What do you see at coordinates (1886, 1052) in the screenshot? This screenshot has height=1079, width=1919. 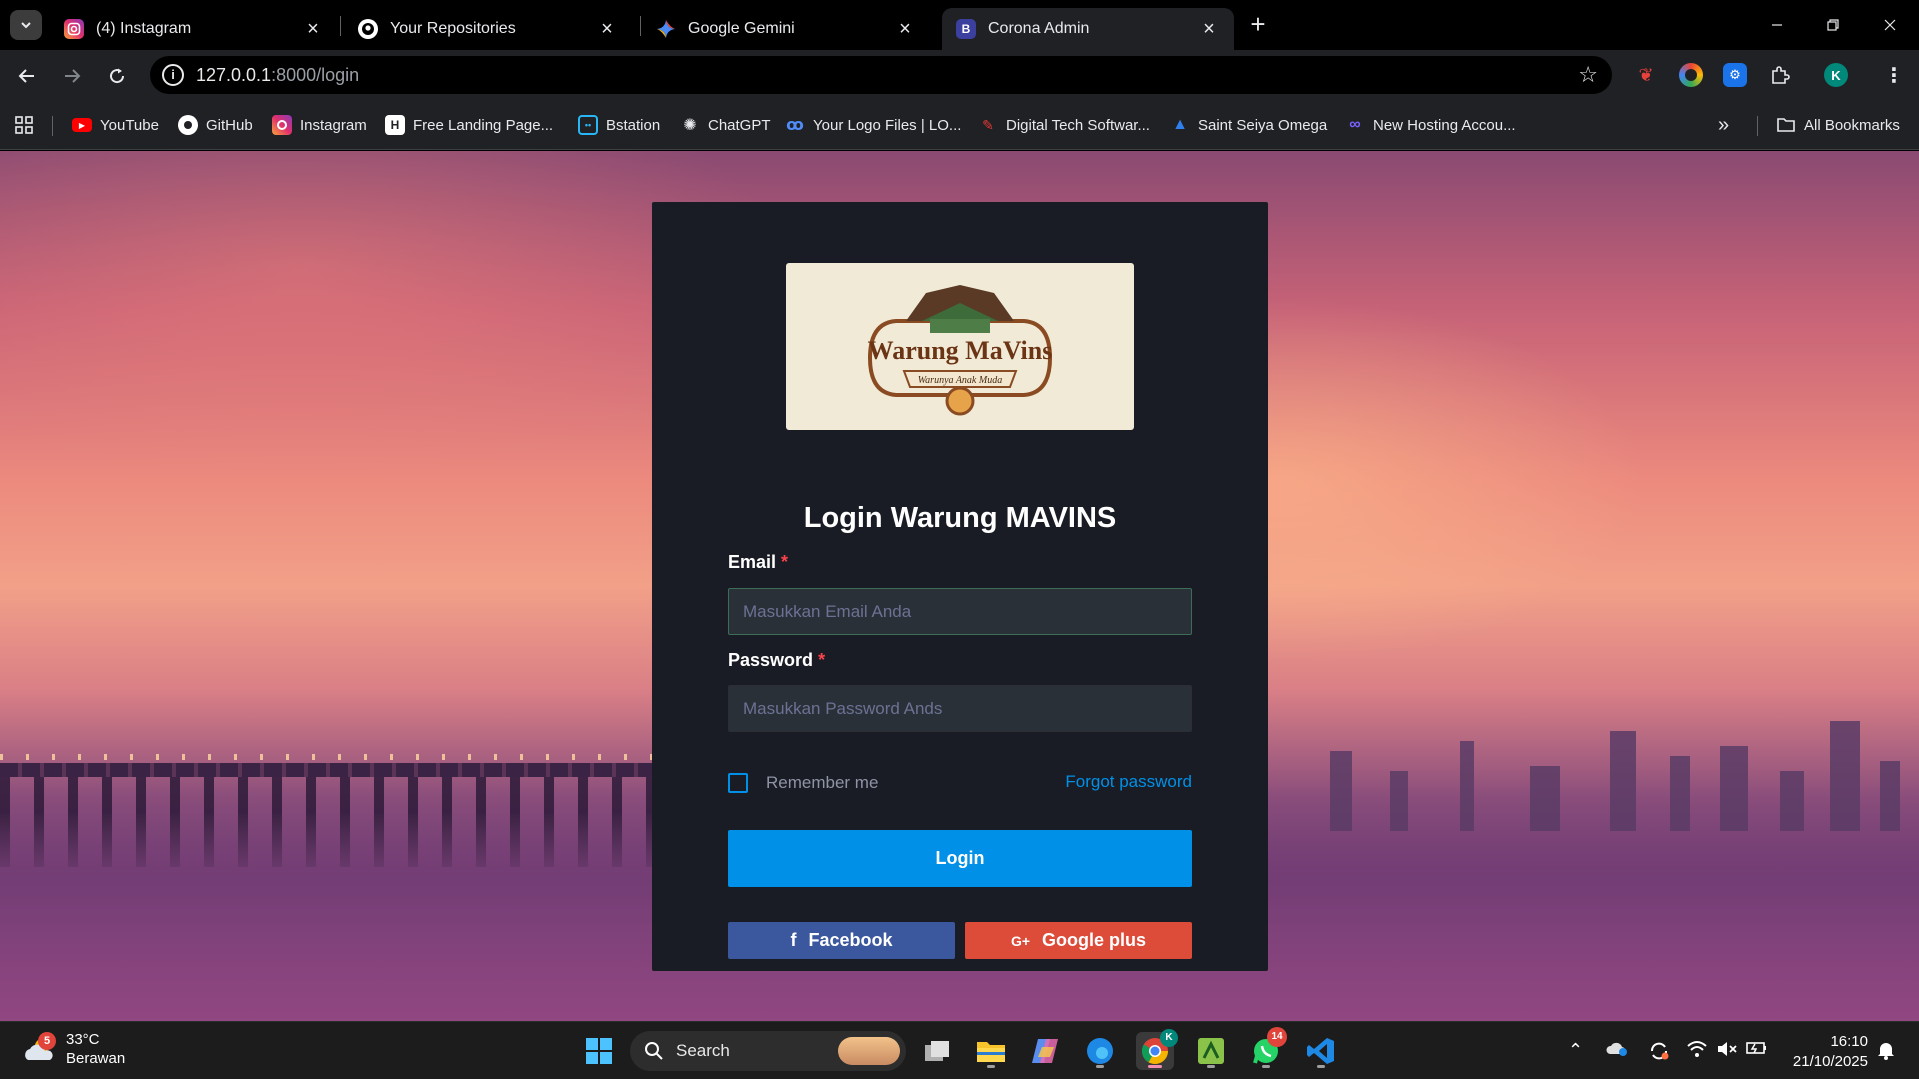 I see `notifications-bell-icon` at bounding box center [1886, 1052].